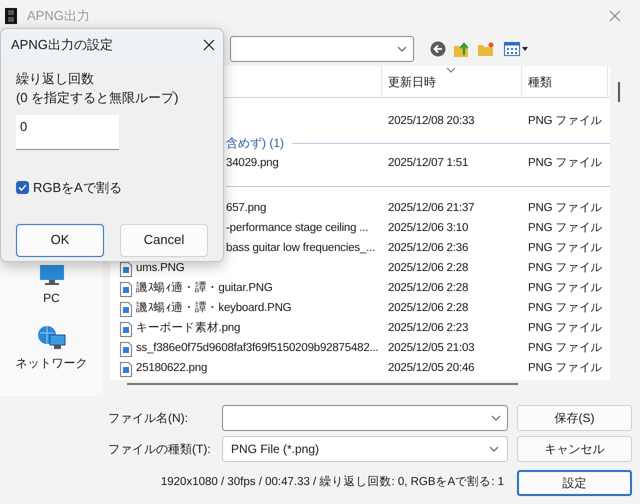  Describe the element at coordinates (62, 45) in the screenshot. I see `dialog-title: APNG出力の設定` at that location.